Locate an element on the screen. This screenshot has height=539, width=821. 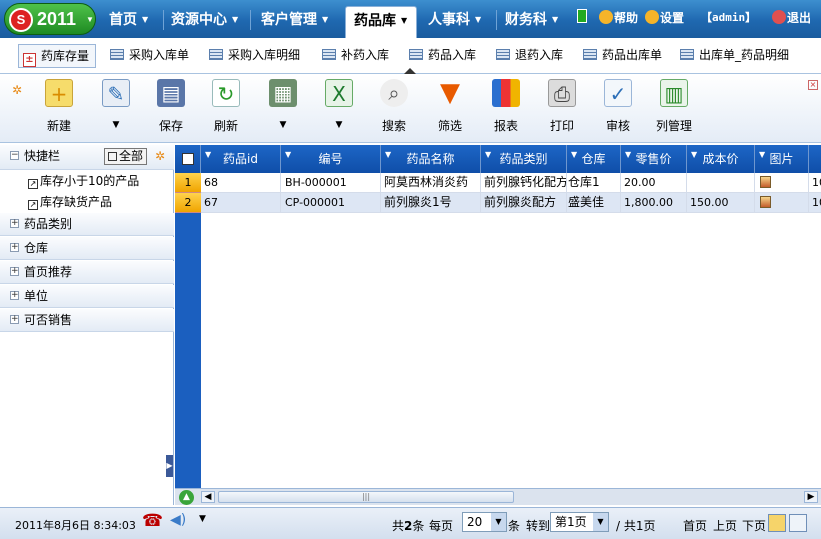
col-drug-name: ▼ 药品名称 is located at coordinates (431, 159).